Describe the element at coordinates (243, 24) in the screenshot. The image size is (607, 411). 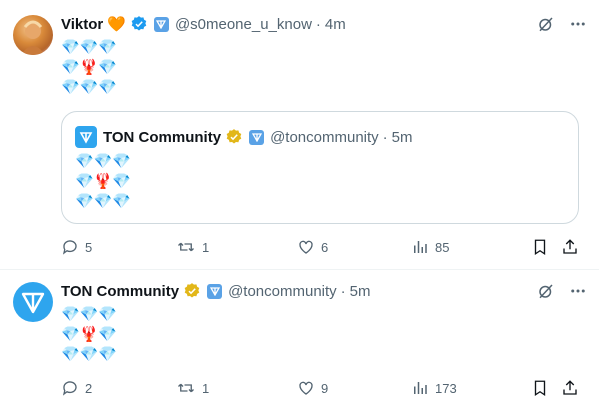
I see `author-handle: @s0meone_u_know` at that location.